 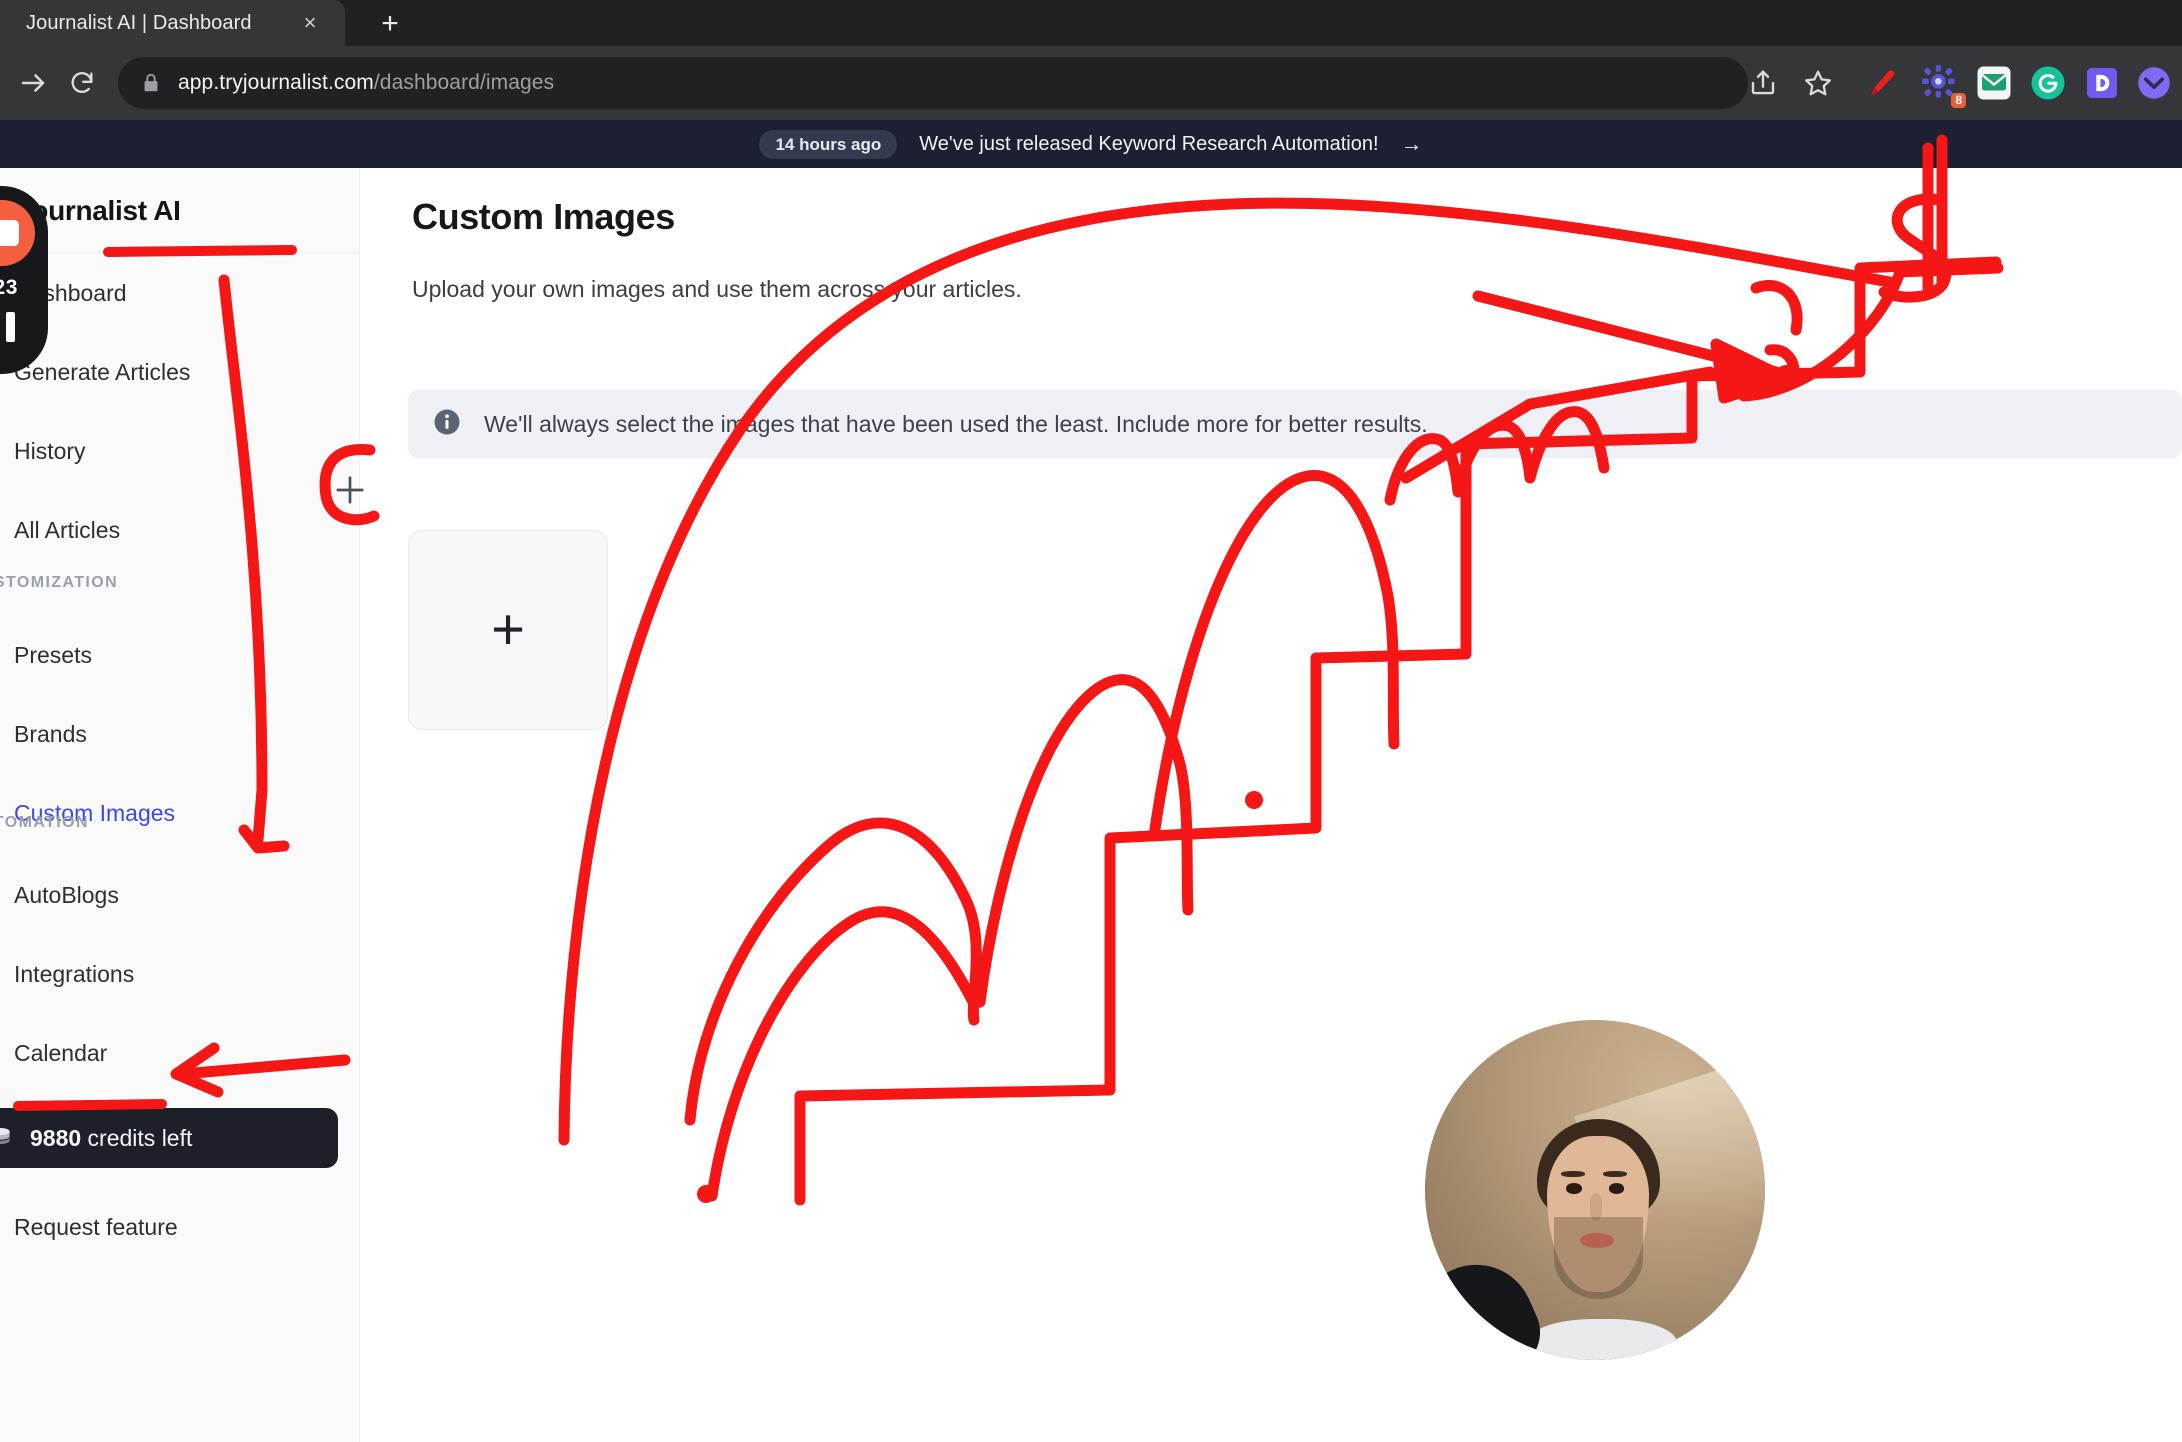 I want to click on bookmark-star-icon, so click(x=1818, y=83).